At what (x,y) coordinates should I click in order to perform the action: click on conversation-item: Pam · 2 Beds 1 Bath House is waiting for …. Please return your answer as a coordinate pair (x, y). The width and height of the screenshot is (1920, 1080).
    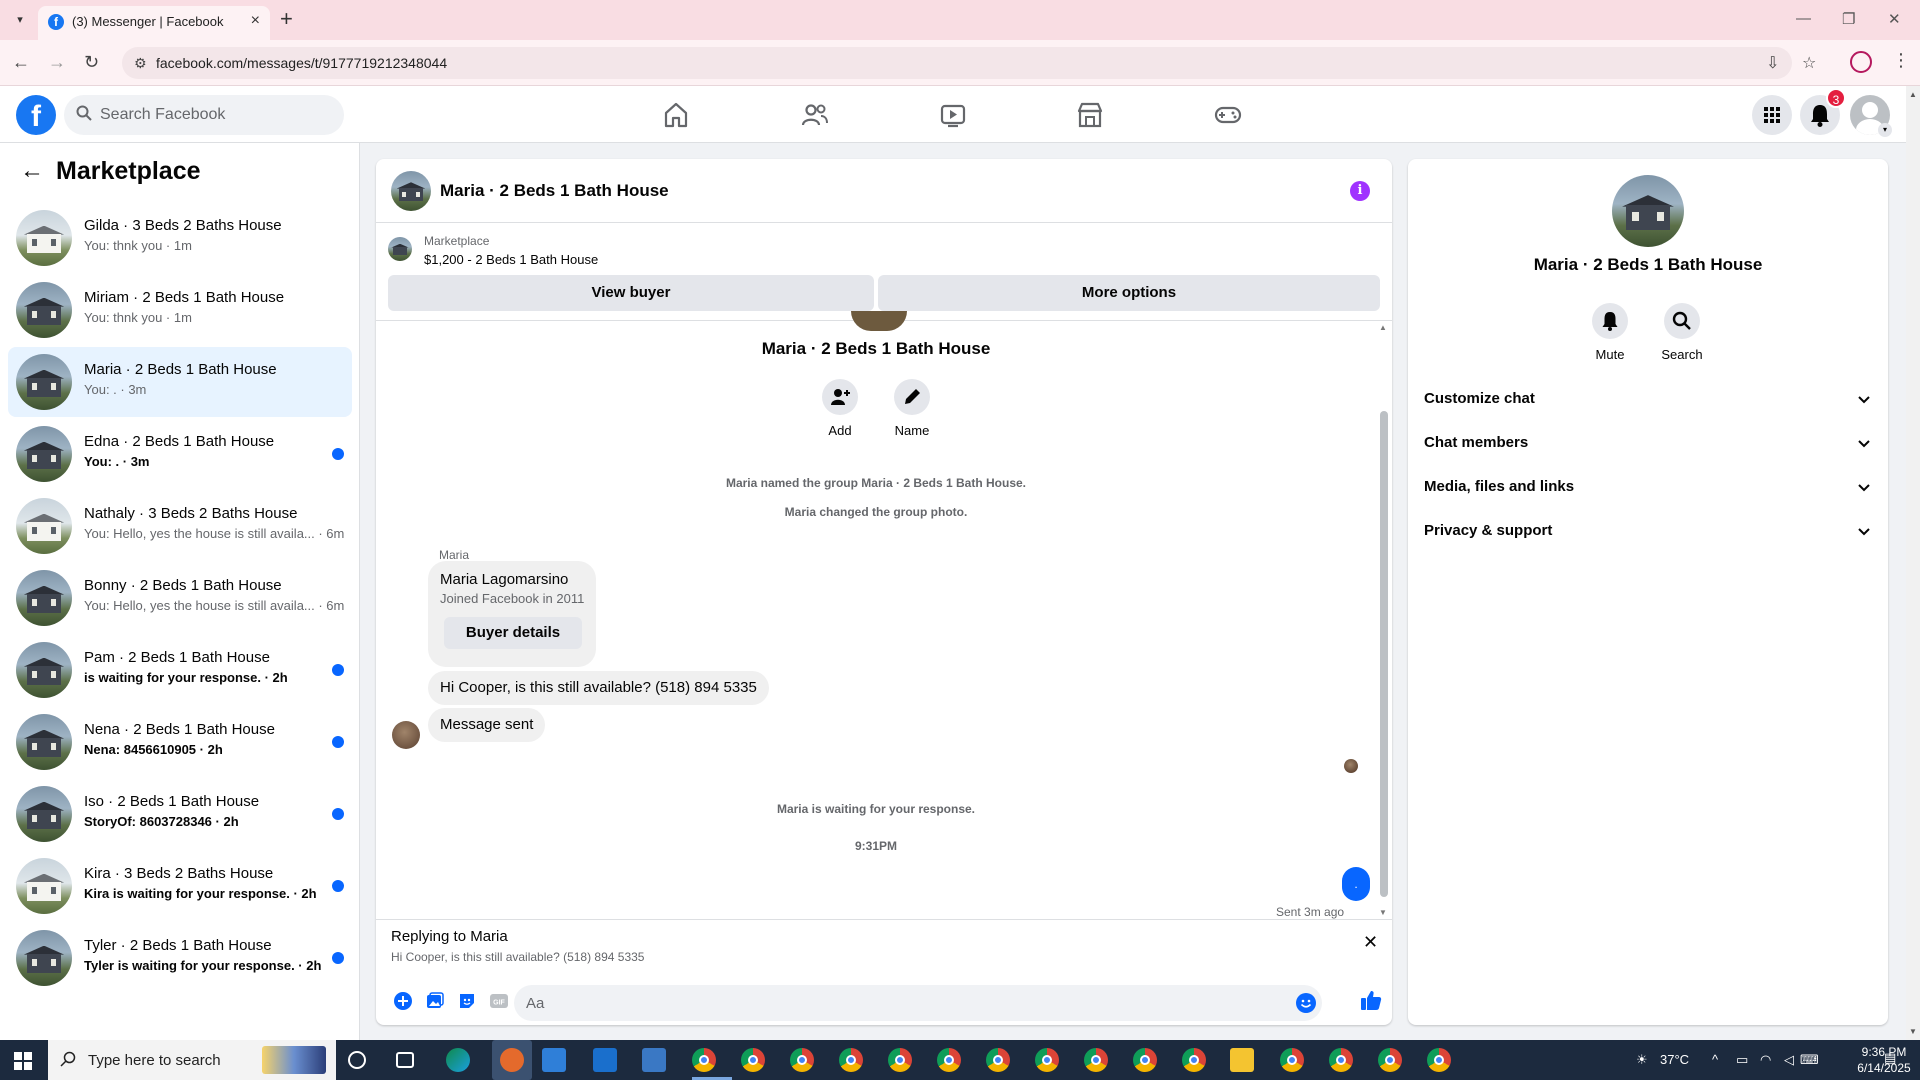
    Looking at the image, I should click on (180, 670).